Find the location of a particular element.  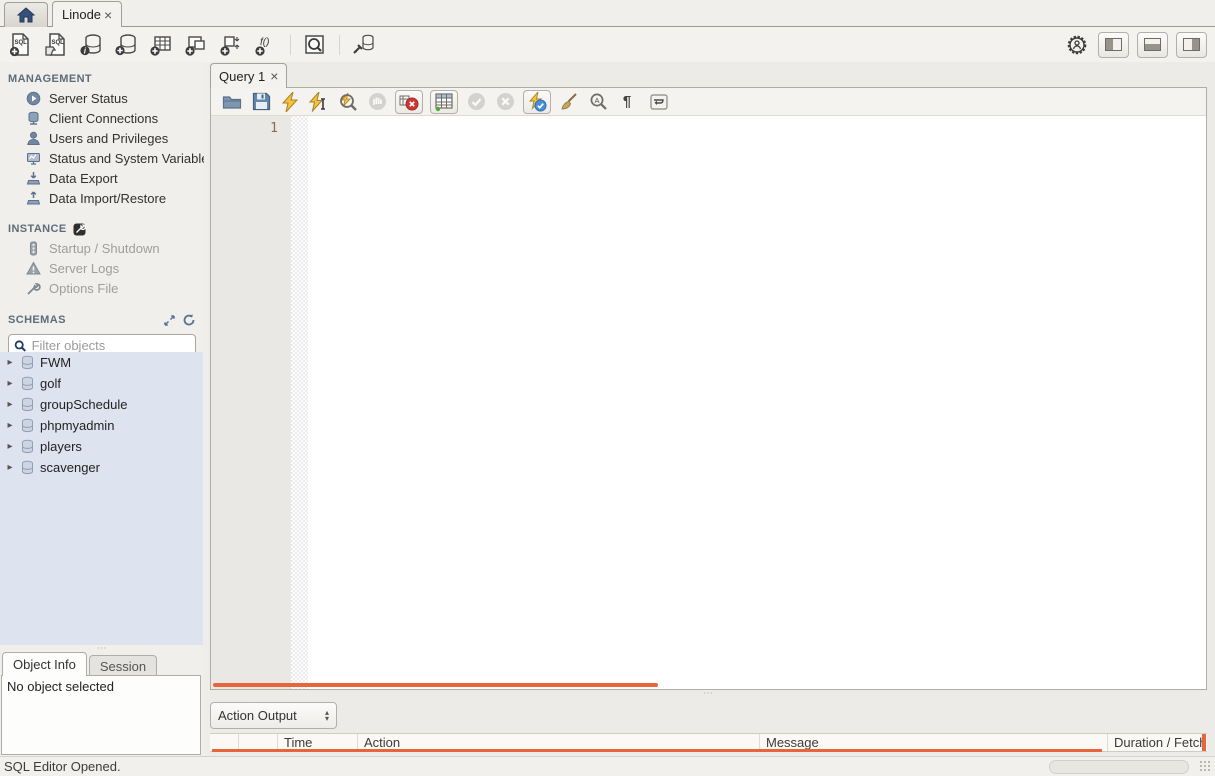

open-folder-icon is located at coordinates (232, 102).